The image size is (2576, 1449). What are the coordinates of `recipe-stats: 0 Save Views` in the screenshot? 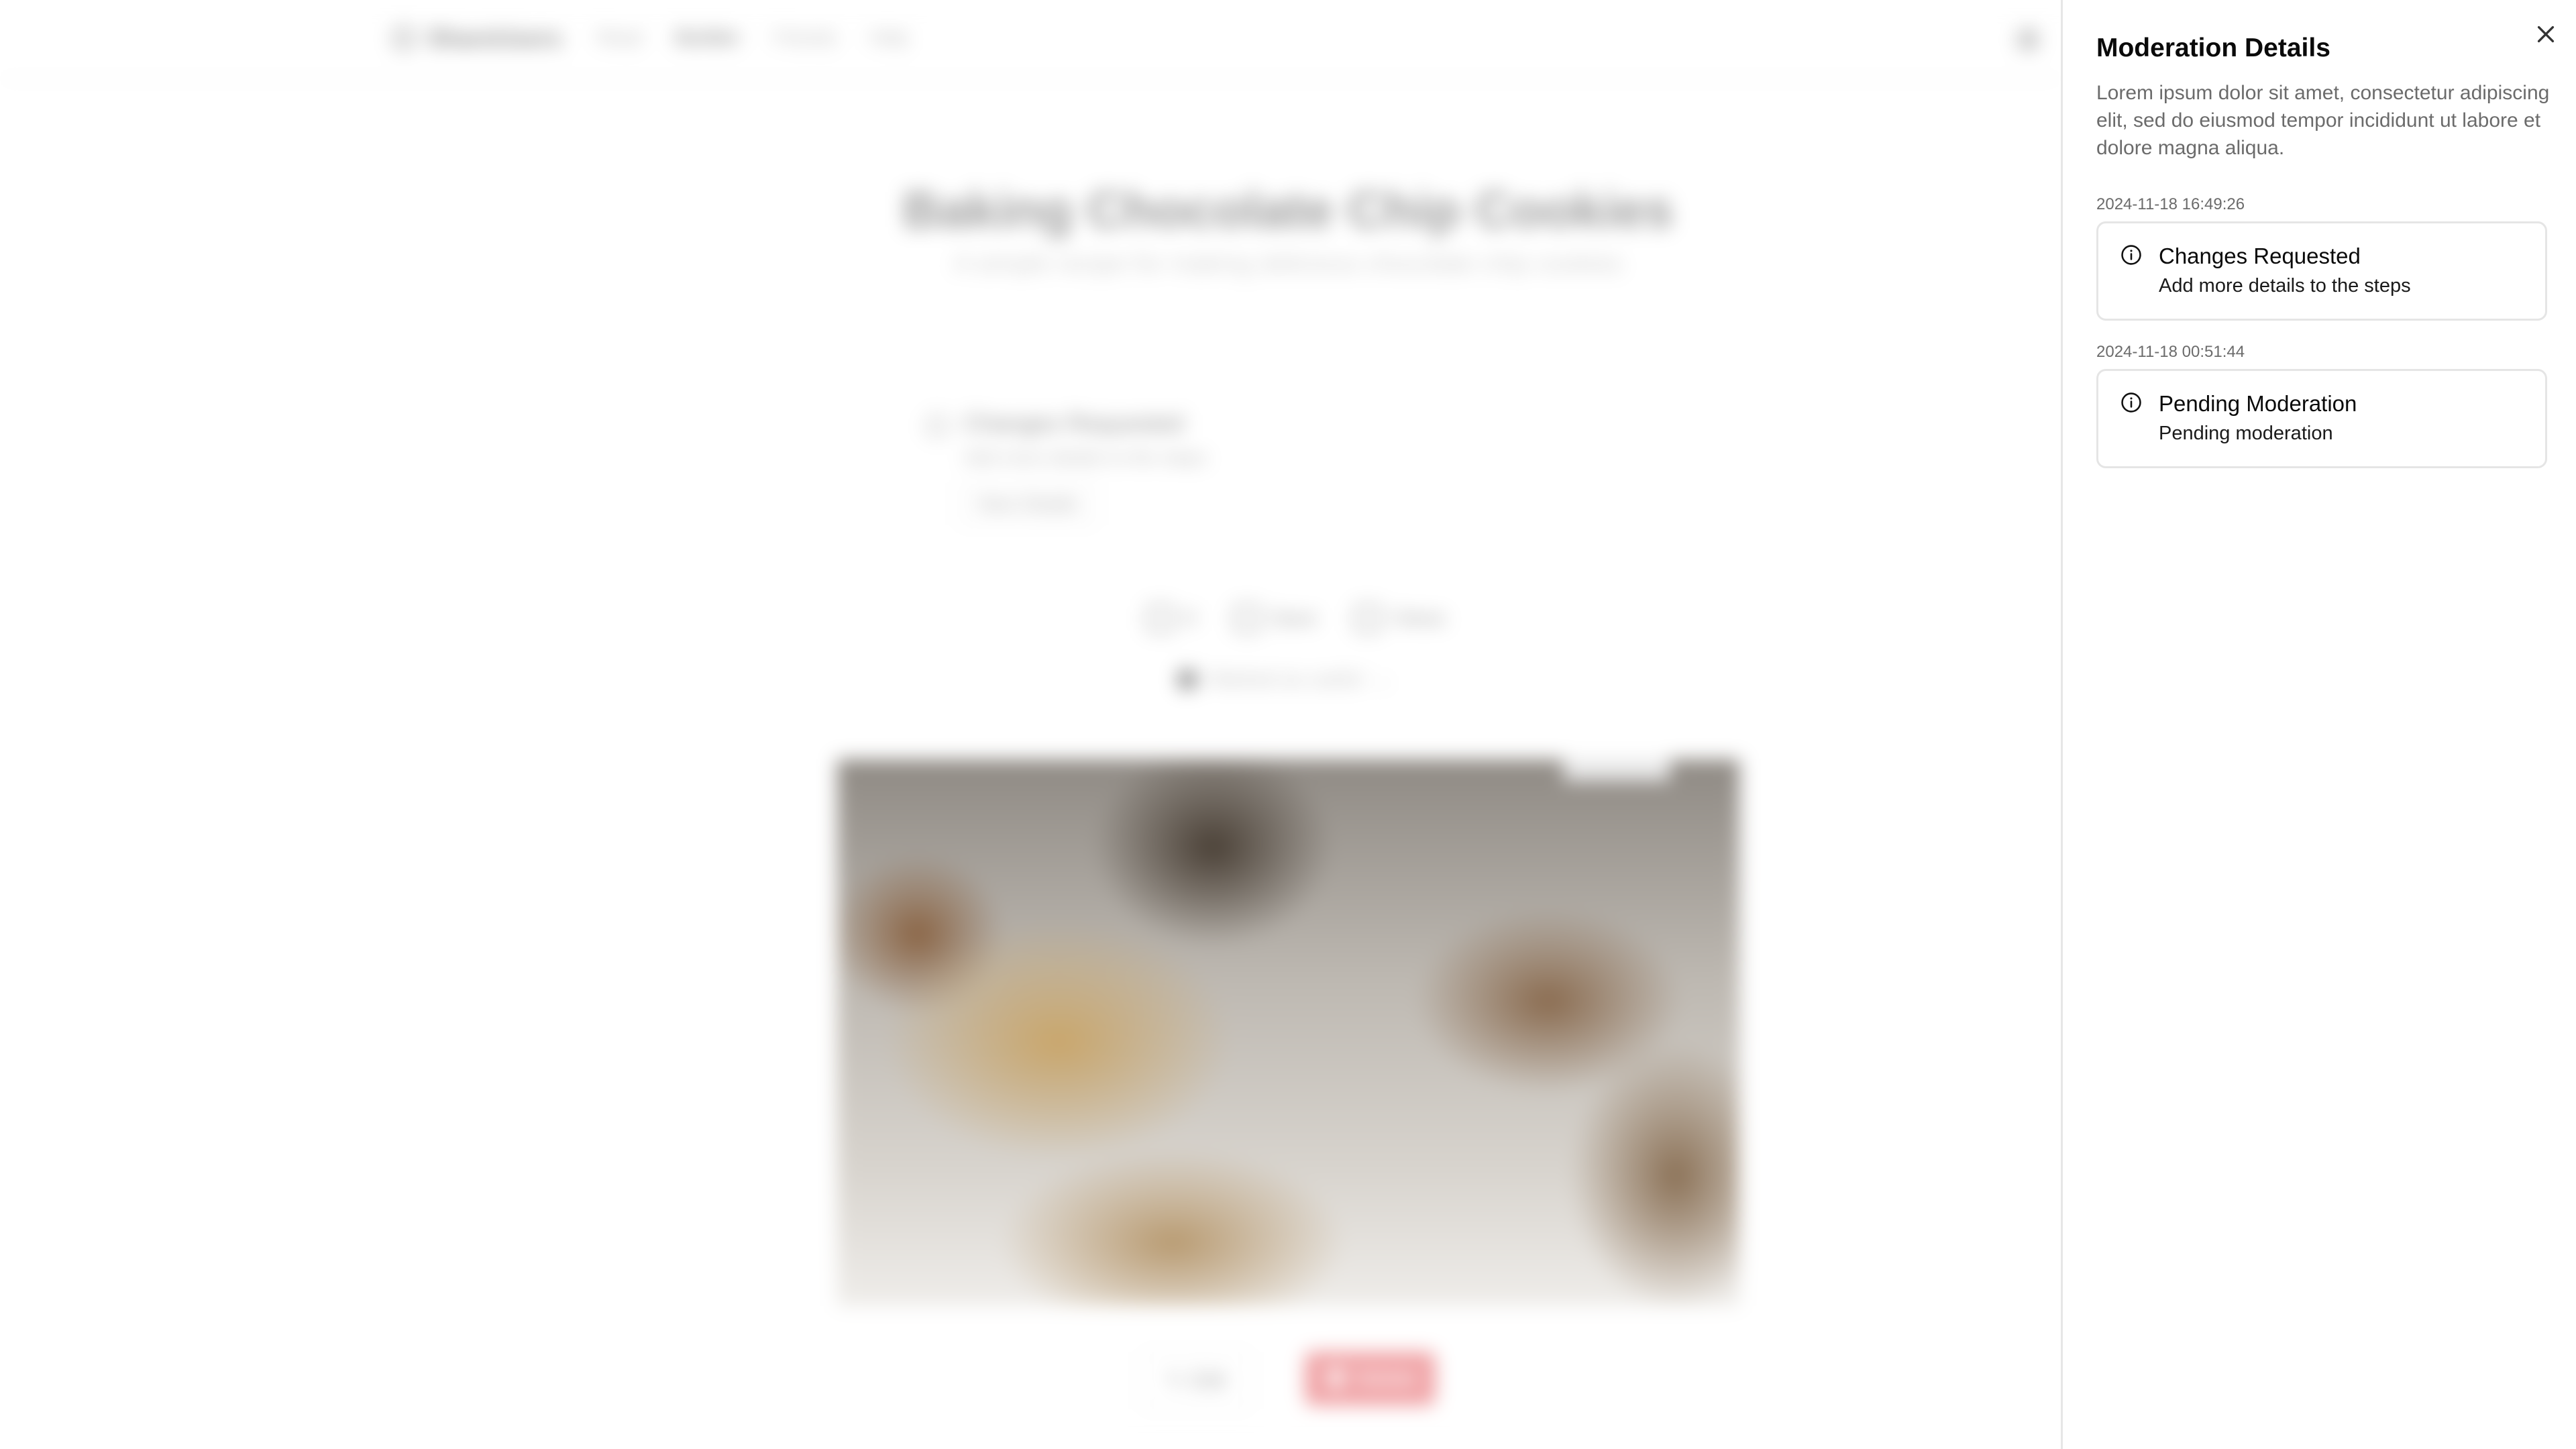 It's located at (1296, 618).